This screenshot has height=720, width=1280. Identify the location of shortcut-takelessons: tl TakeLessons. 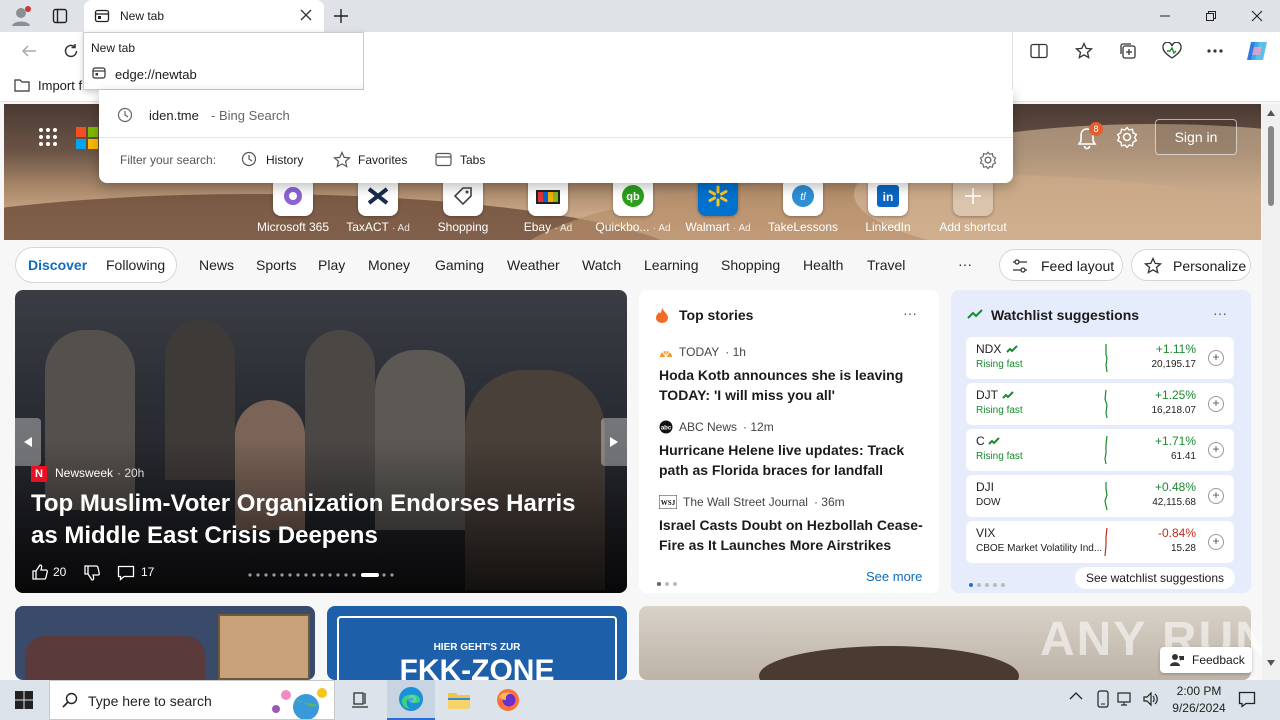
(803, 205).